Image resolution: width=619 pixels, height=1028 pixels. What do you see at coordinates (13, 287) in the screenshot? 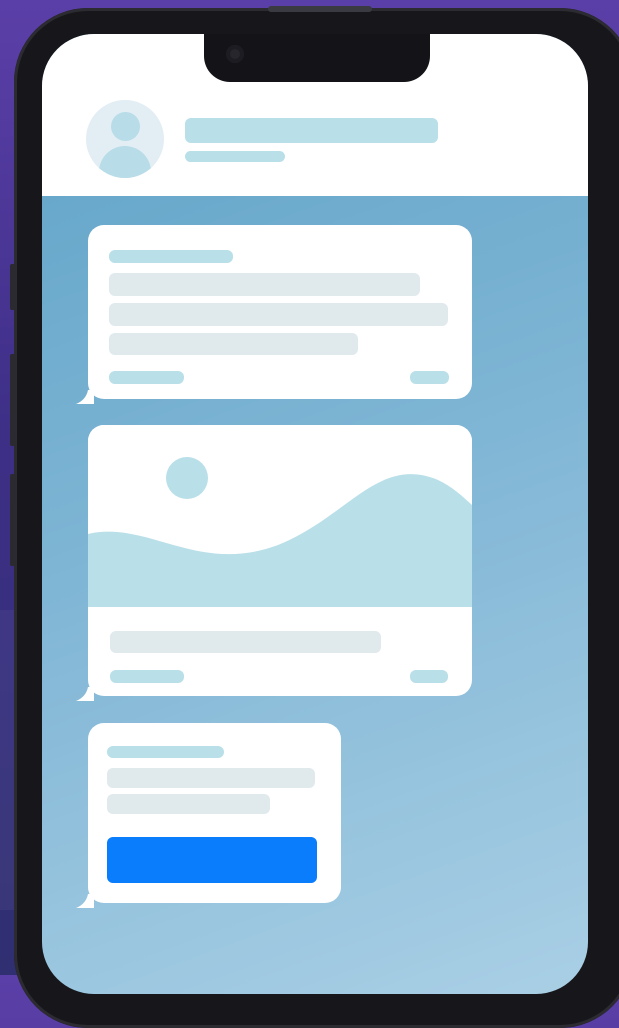
I see `mute-switch` at bounding box center [13, 287].